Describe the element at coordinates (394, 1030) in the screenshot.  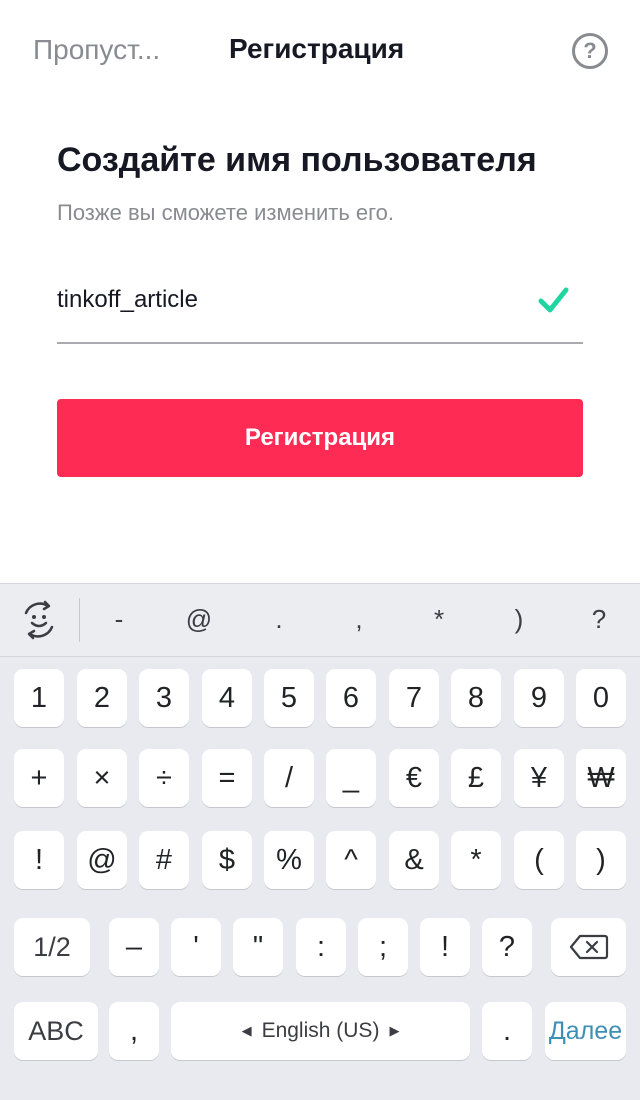
I see `language-right-icon: ▶` at that location.